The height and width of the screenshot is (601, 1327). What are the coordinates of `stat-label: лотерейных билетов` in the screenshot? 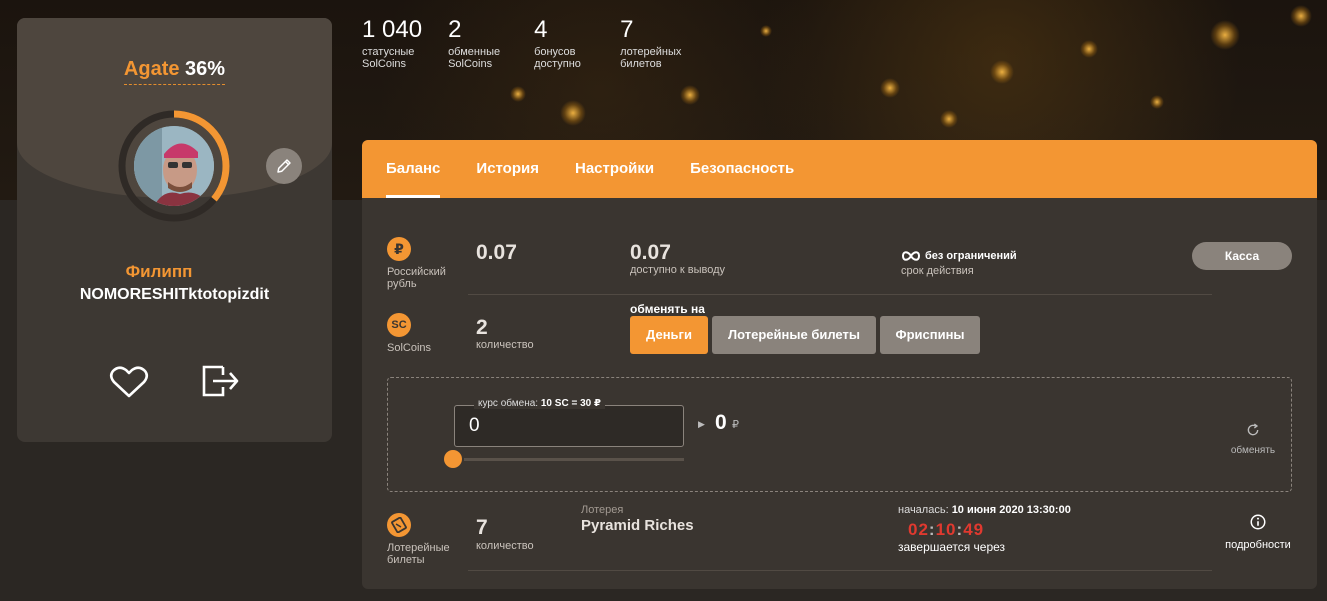 It's located at (651, 58).